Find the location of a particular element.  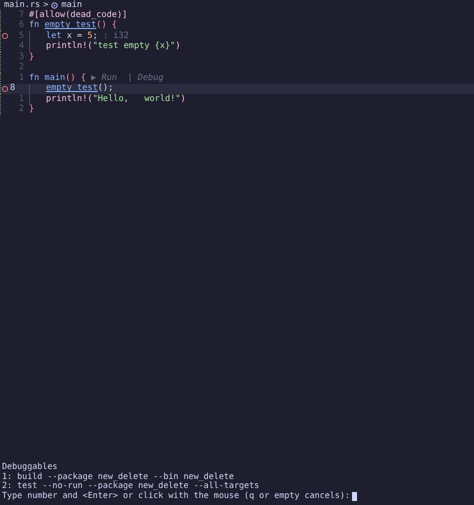

code-line: fn empty_test() { is located at coordinates (73, 25).